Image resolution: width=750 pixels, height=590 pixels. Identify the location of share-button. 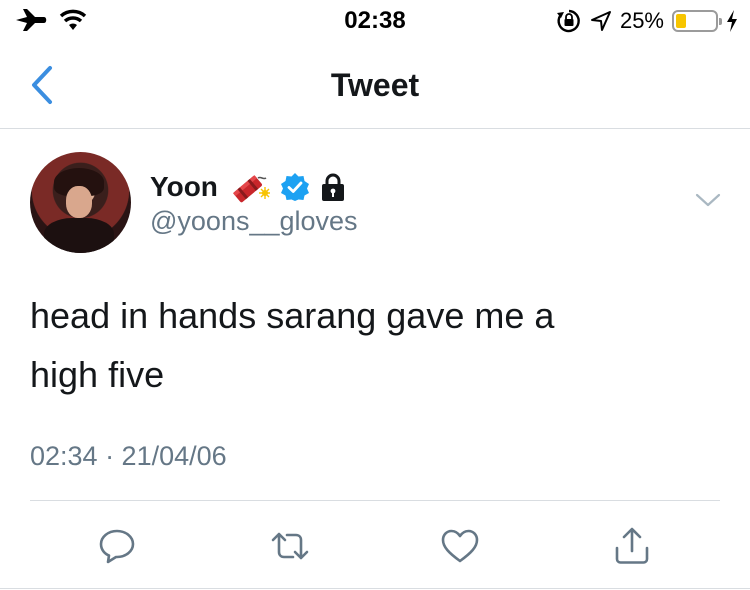
(632, 546).